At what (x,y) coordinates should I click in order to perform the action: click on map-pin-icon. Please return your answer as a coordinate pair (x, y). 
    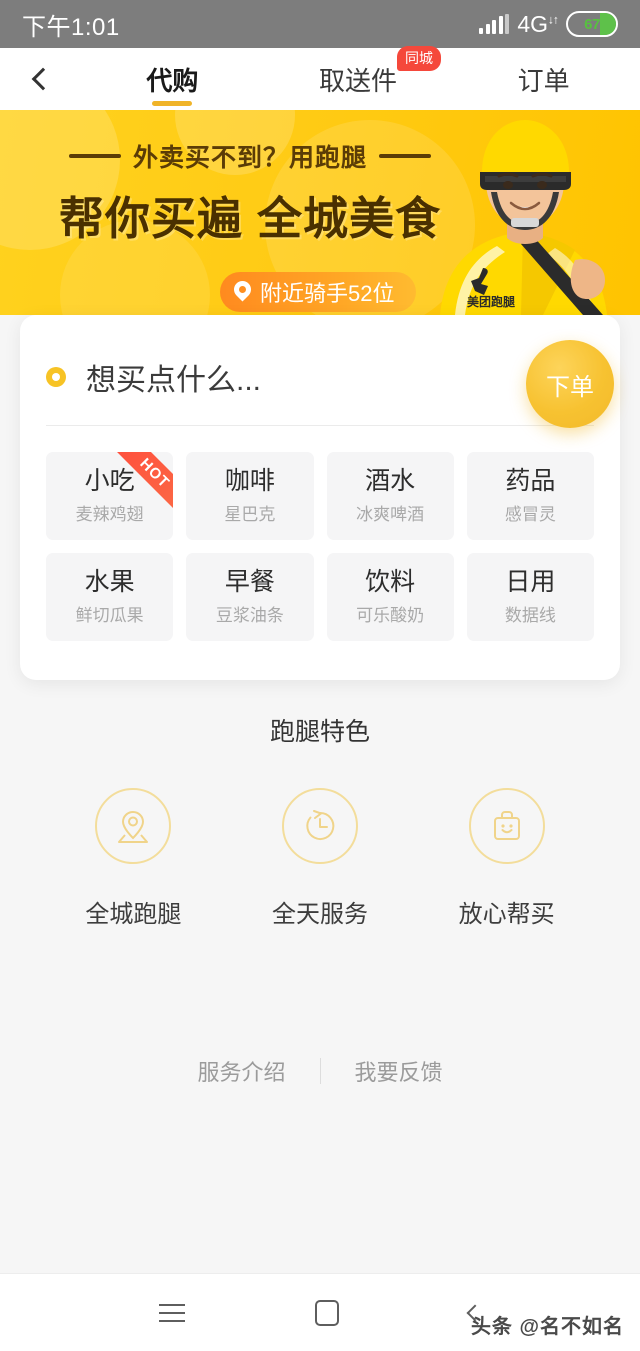
    Looking at the image, I should click on (133, 826).